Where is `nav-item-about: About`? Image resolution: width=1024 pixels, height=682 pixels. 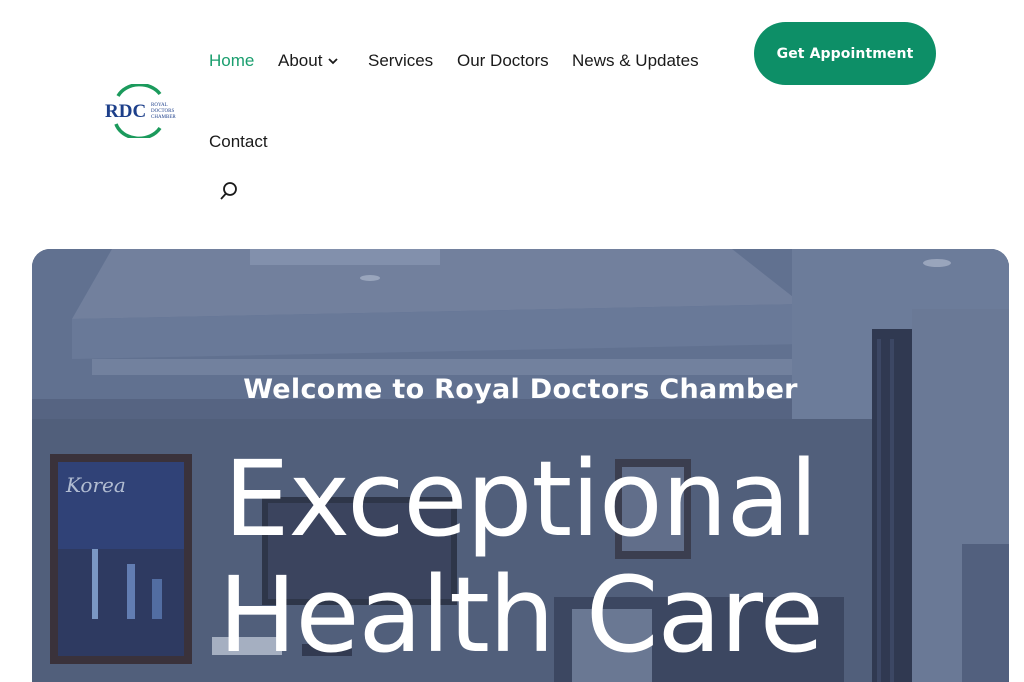 nav-item-about: About is located at coordinates (308, 61).